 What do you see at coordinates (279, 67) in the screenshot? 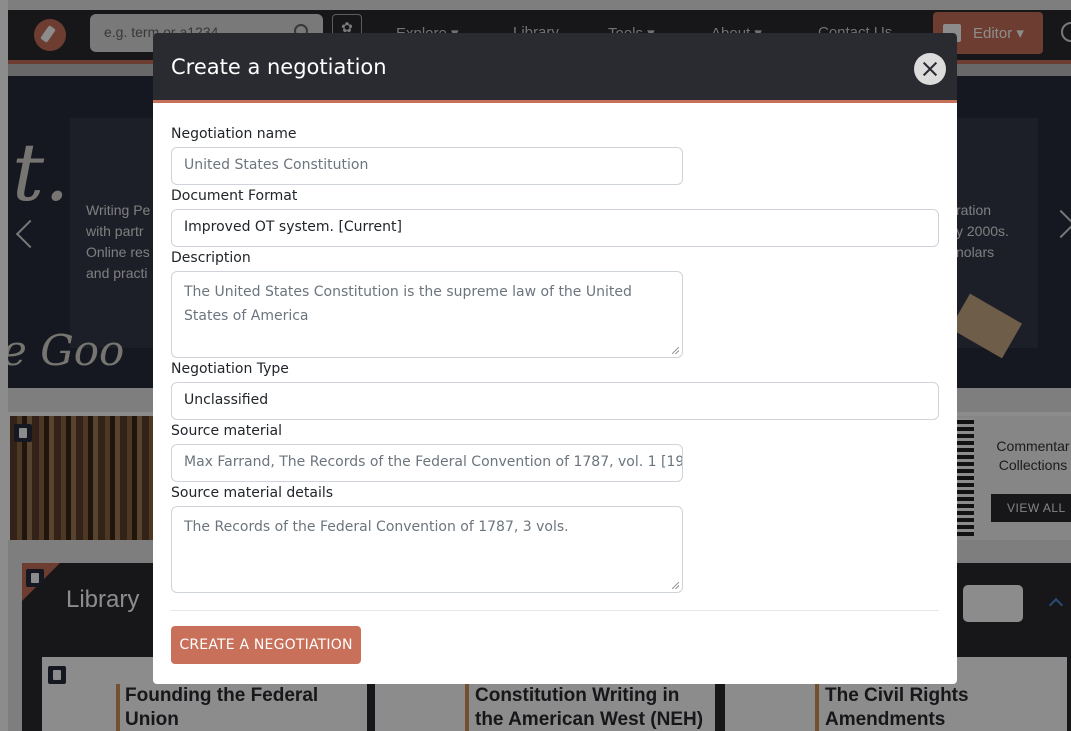
I see `modal-title: Create a negotiation` at bounding box center [279, 67].